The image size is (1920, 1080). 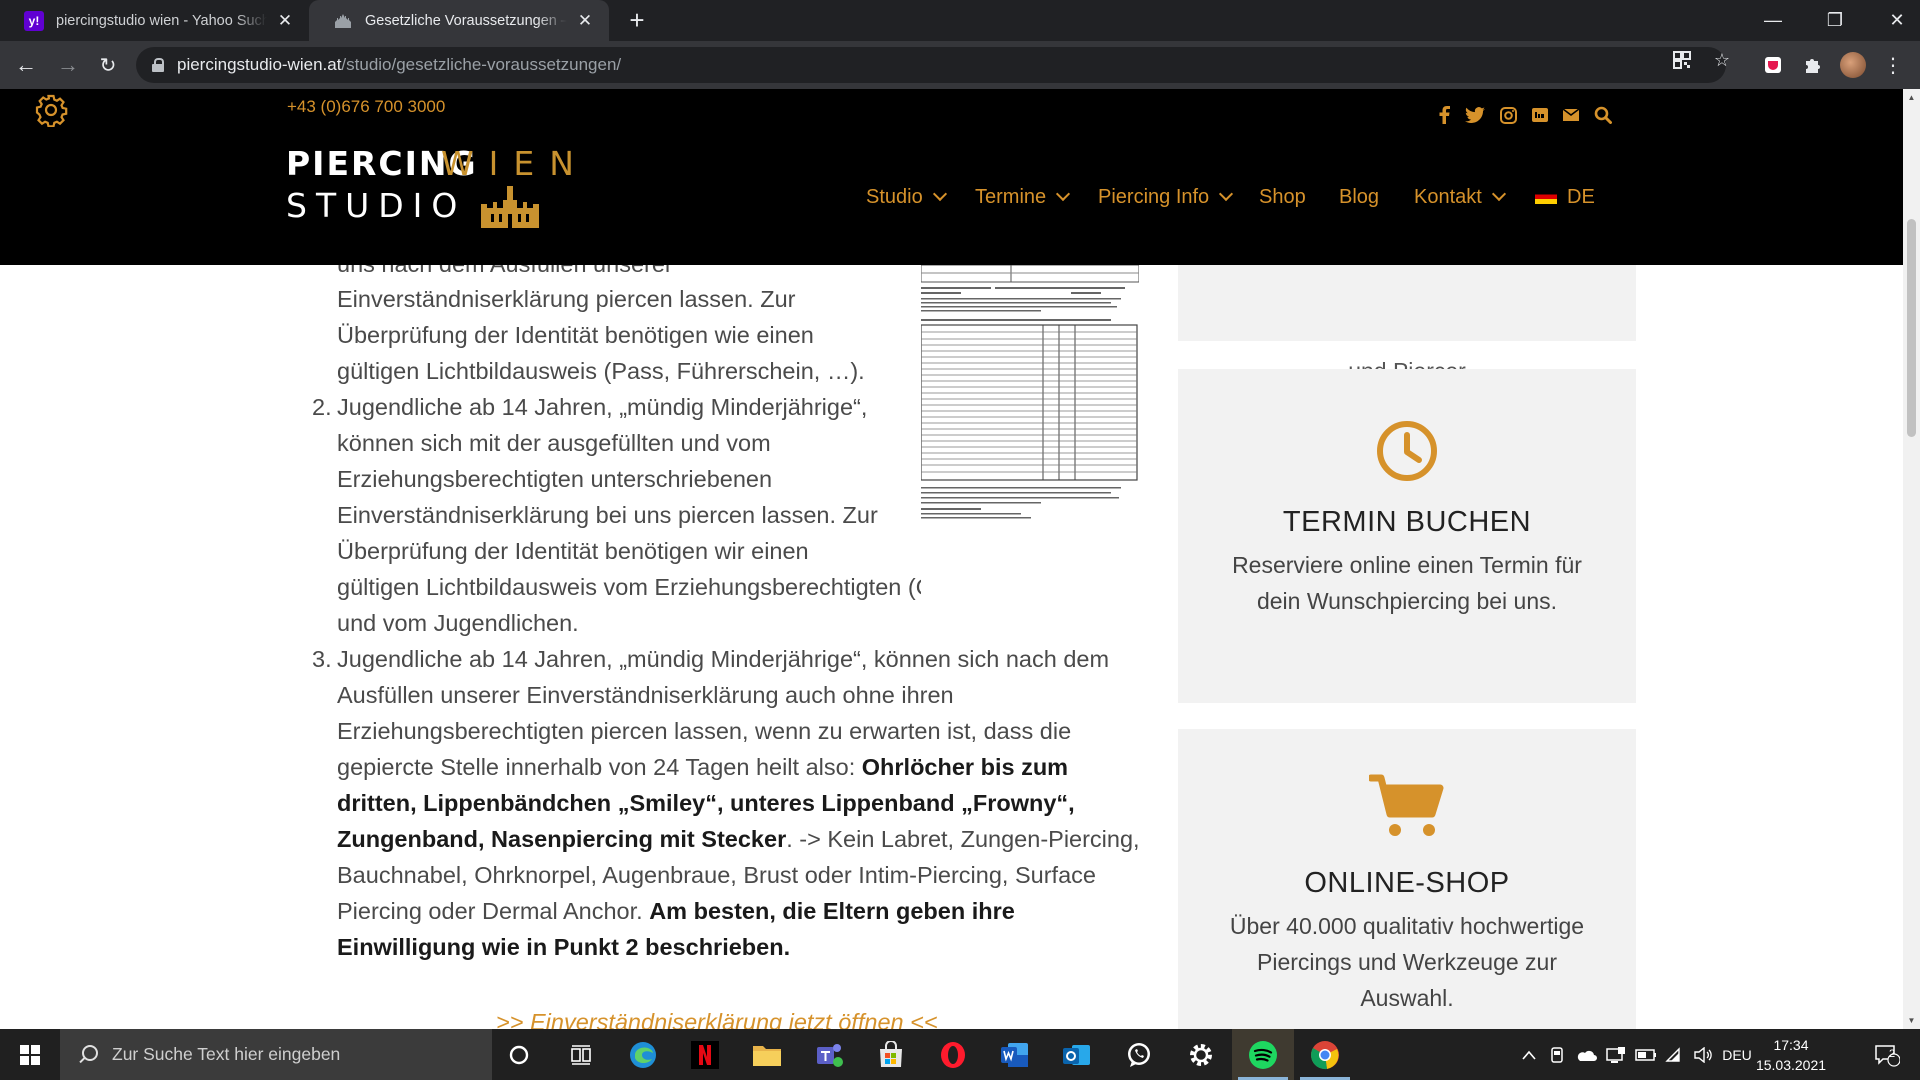 What do you see at coordinates (34, 20) in the screenshot?
I see `yahoo-icon: y!` at bounding box center [34, 20].